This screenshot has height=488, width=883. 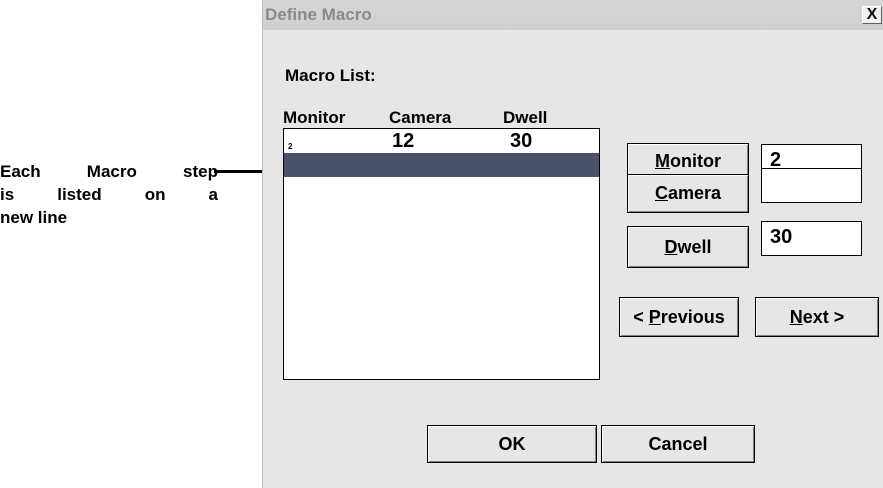 What do you see at coordinates (314, 117) in the screenshot?
I see `column-header-monitor: Monitor` at bounding box center [314, 117].